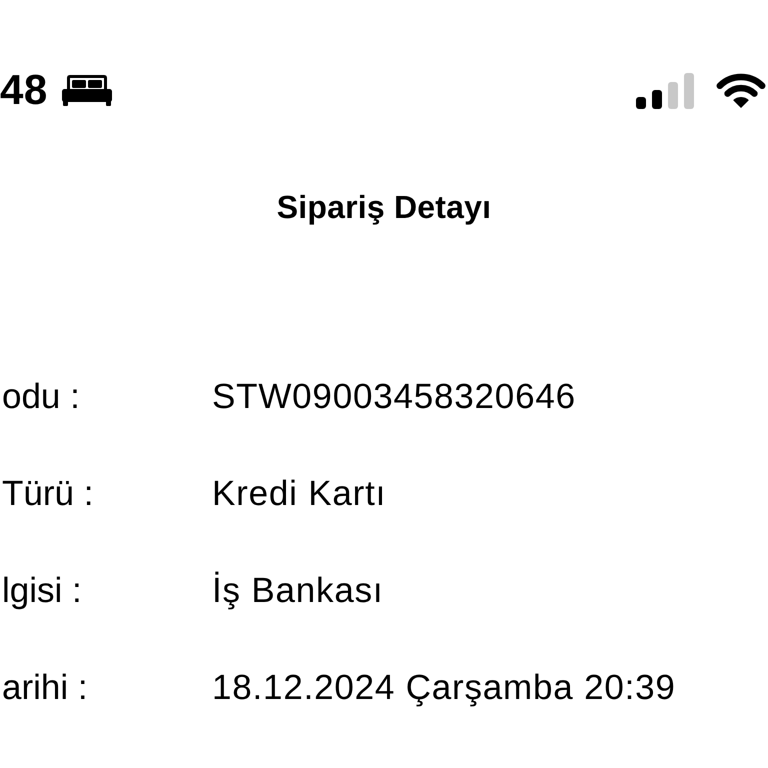 Image resolution: width=768 pixels, height=768 pixels. Describe the element at coordinates (42, 590) in the screenshot. I see `detail-label: lgisi :` at that location.